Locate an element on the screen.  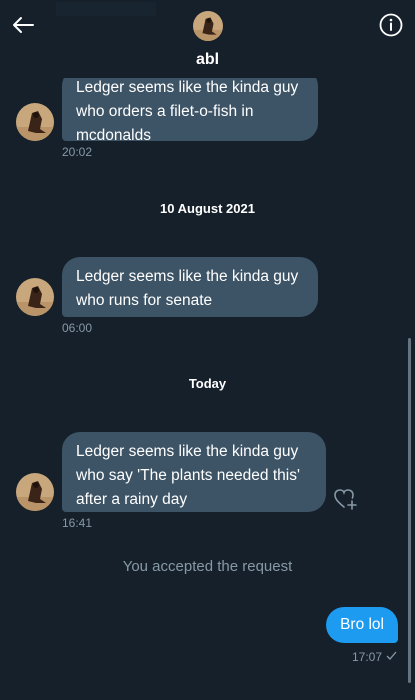
message-timestamp: 06:00 is located at coordinates (77, 328).